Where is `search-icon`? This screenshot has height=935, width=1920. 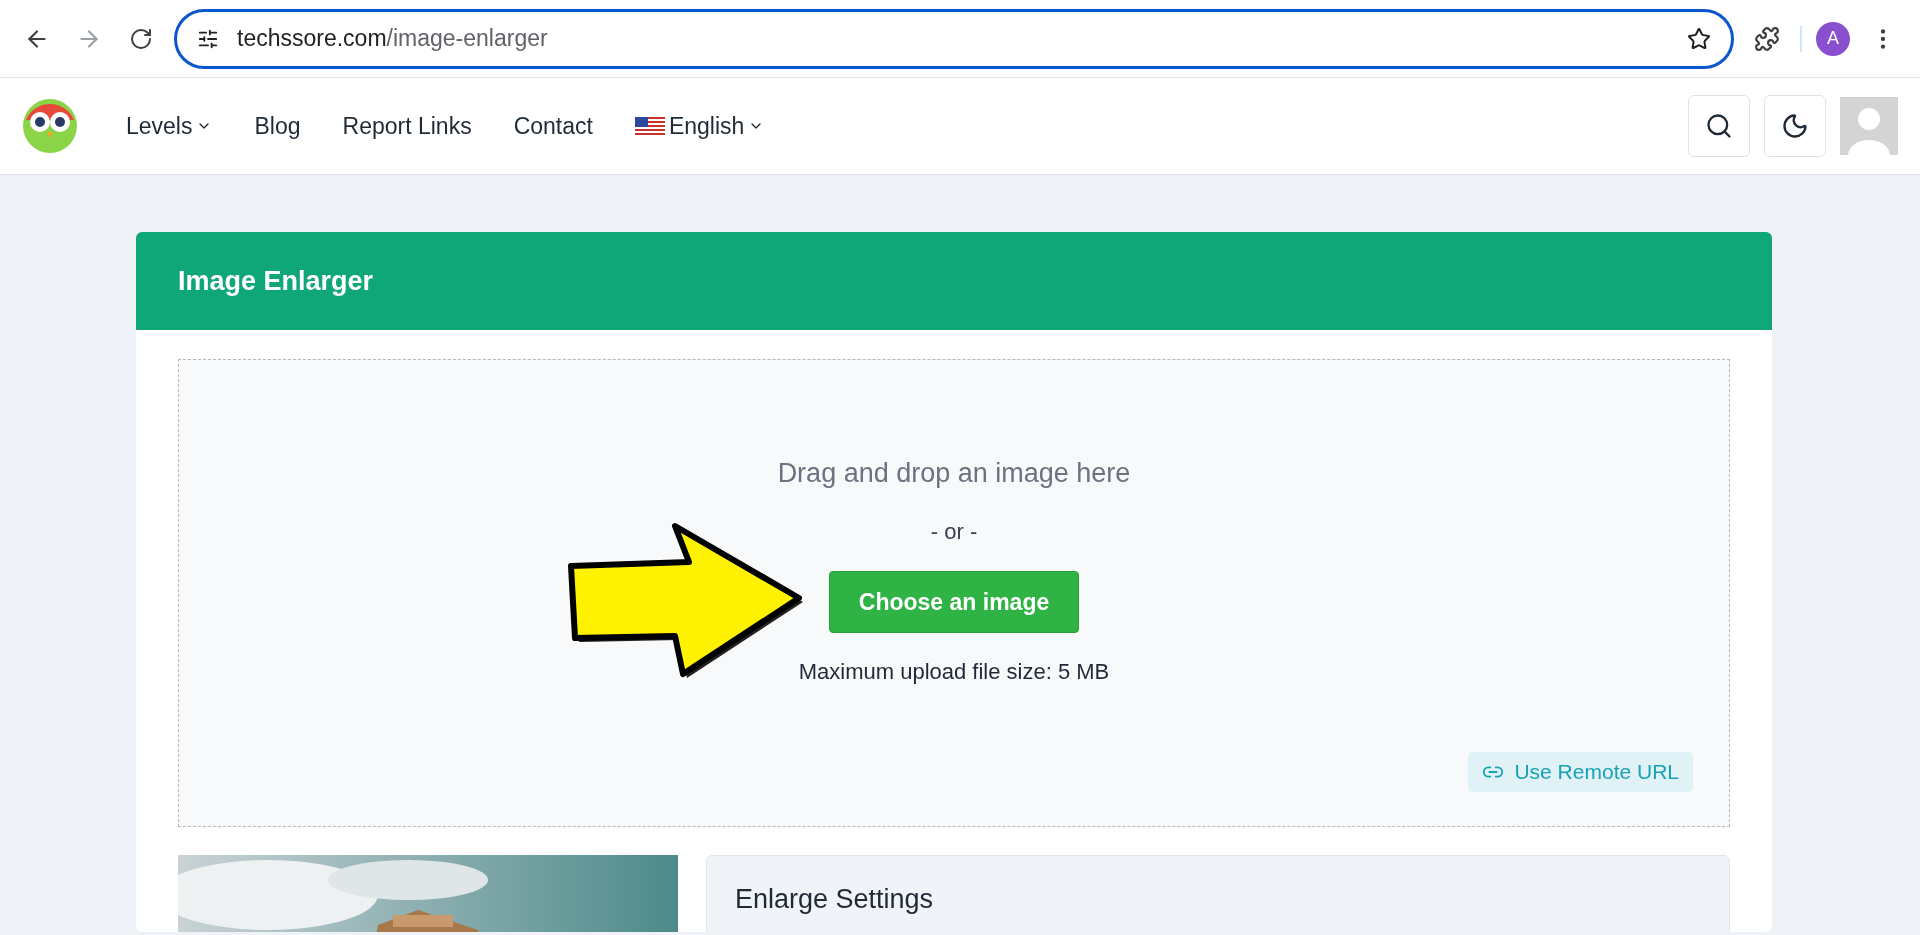 search-icon is located at coordinates (1719, 126).